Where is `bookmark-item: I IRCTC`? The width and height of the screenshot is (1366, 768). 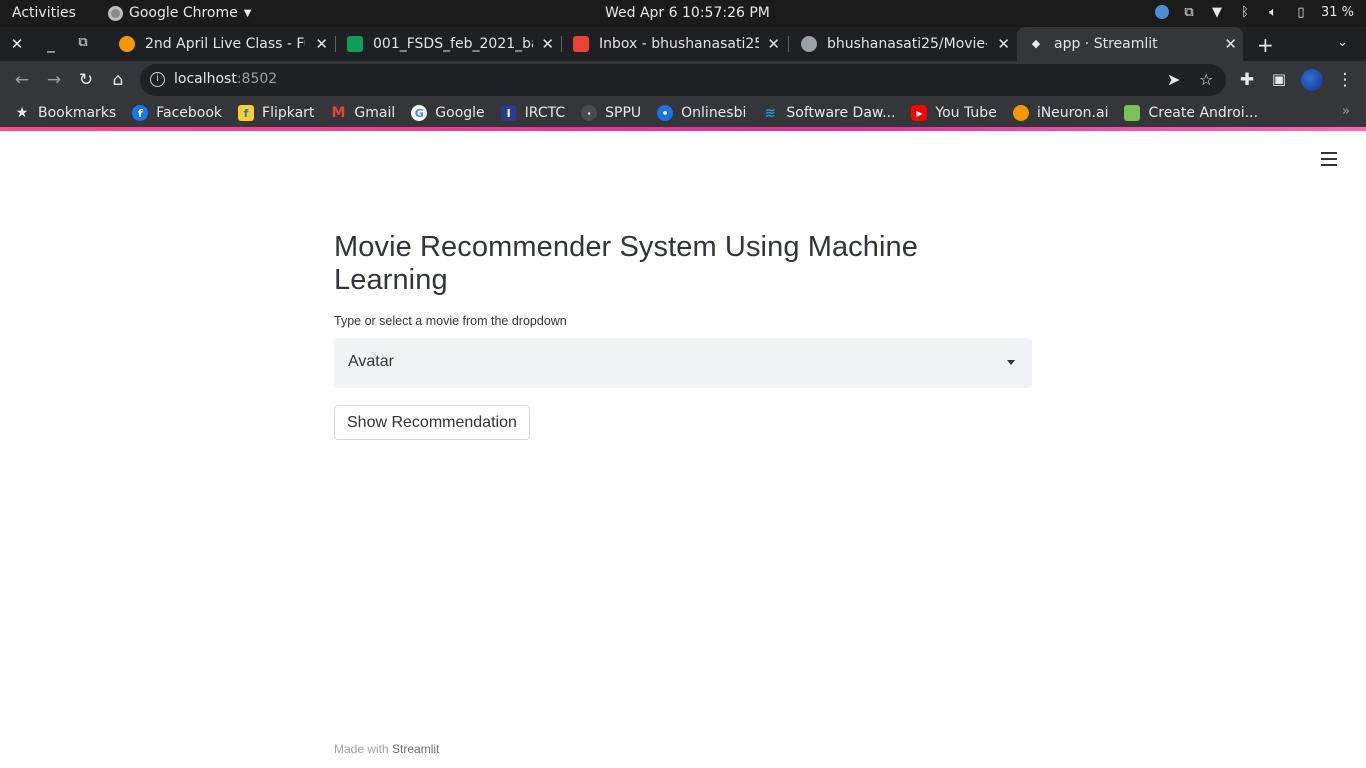 bookmark-item: I IRCTC is located at coordinates (532, 113).